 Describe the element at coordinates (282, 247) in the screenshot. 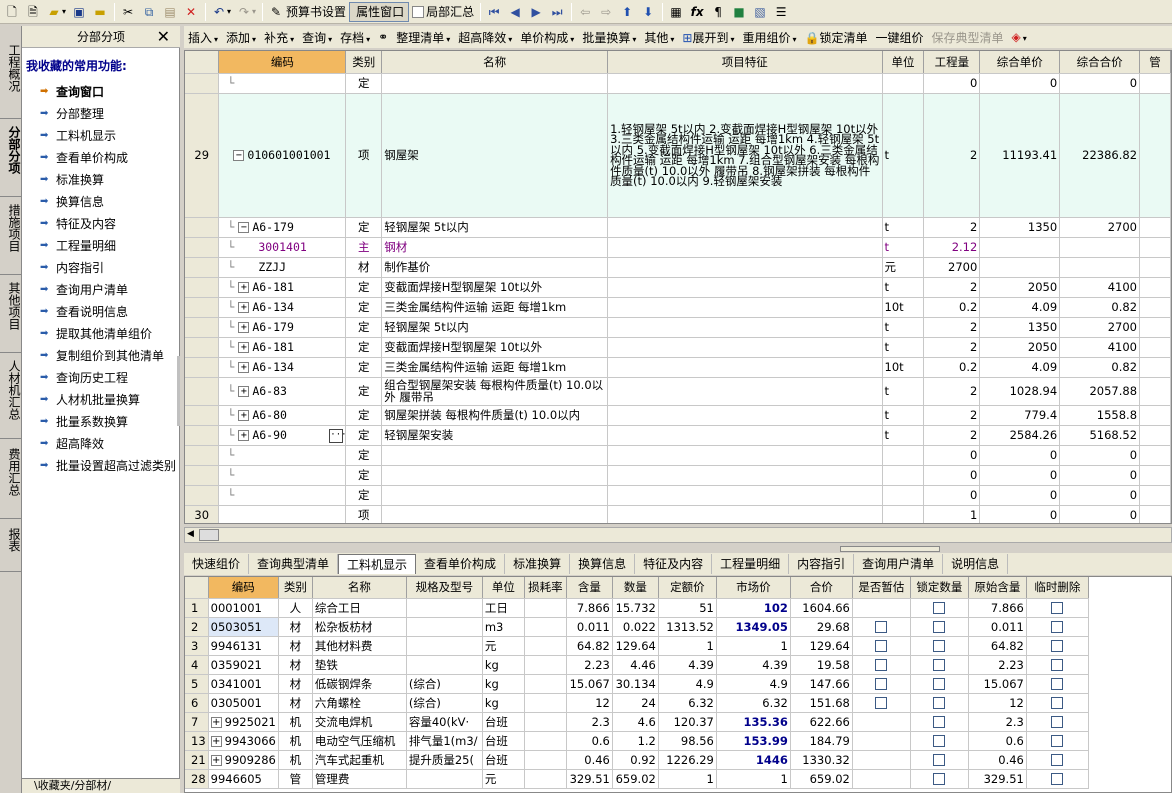

I see `code-cell: └ 3001401` at that location.